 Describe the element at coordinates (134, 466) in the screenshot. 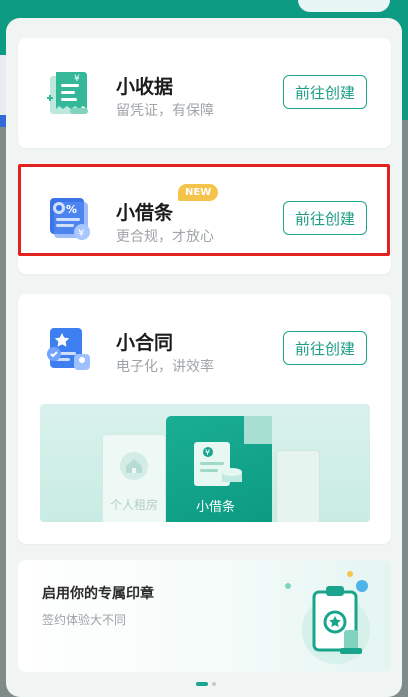

I see `house-icon` at that location.